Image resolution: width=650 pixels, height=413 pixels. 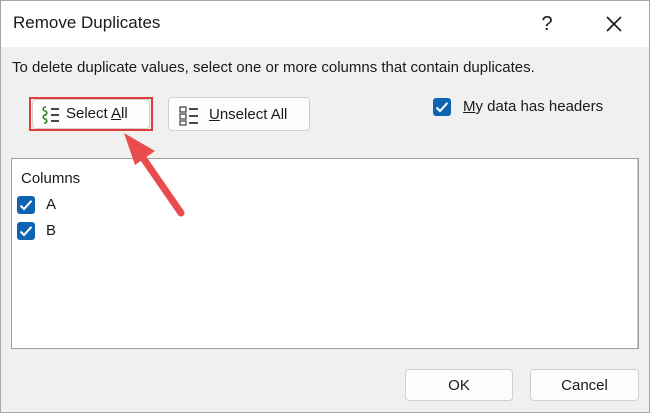 I want to click on close-button, so click(x=614, y=24).